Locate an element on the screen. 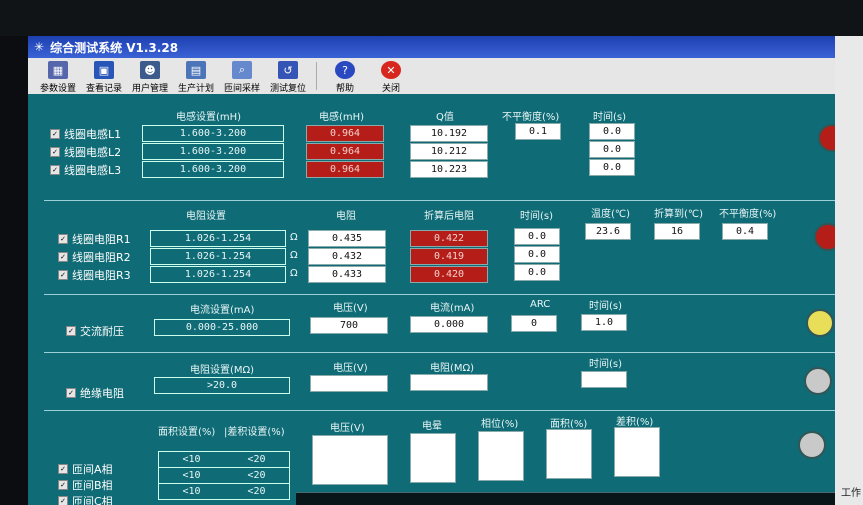 The height and width of the screenshot is (505, 863). interturn-setting-b: <10 <20 is located at coordinates (224, 475).